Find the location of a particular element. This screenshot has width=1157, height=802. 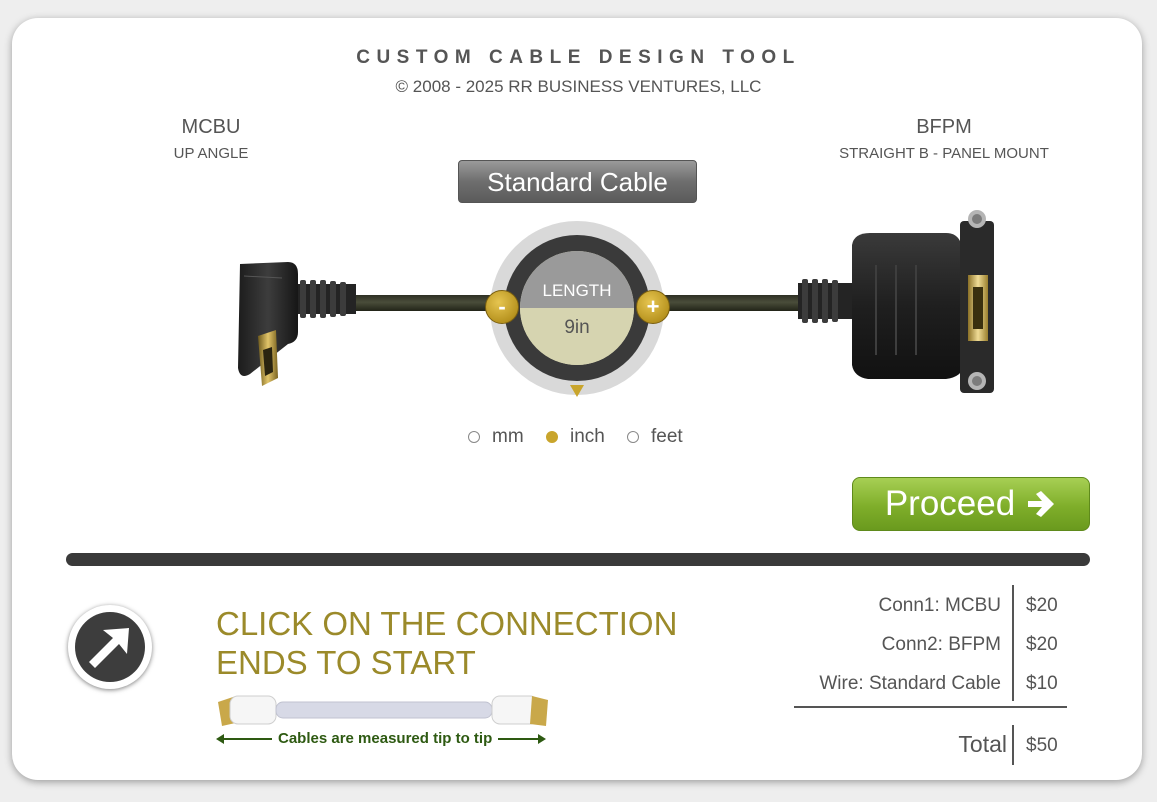

instruction-line-2: ENDS TO START is located at coordinates (346, 662).